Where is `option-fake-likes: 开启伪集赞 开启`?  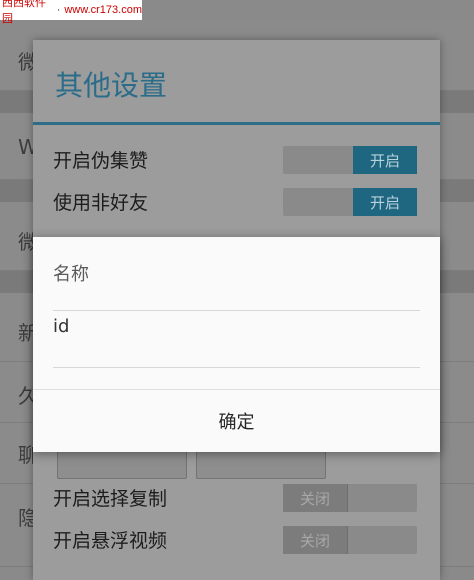 option-fake-likes: 开启伪集赞 开启 is located at coordinates (237, 160).